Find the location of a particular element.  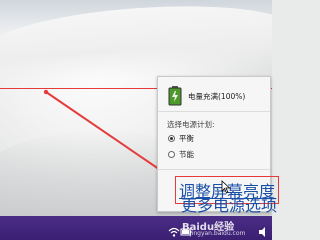

battery-header: 电量充满(100%) is located at coordinates (214, 96).